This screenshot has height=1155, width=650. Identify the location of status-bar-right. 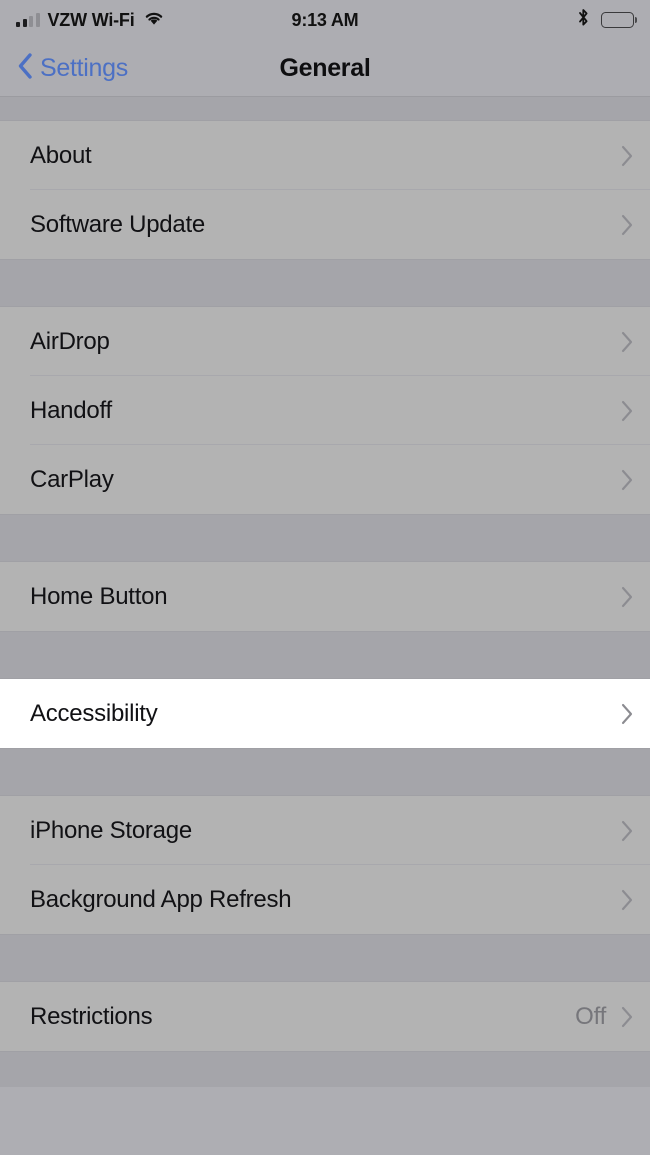
(605, 20).